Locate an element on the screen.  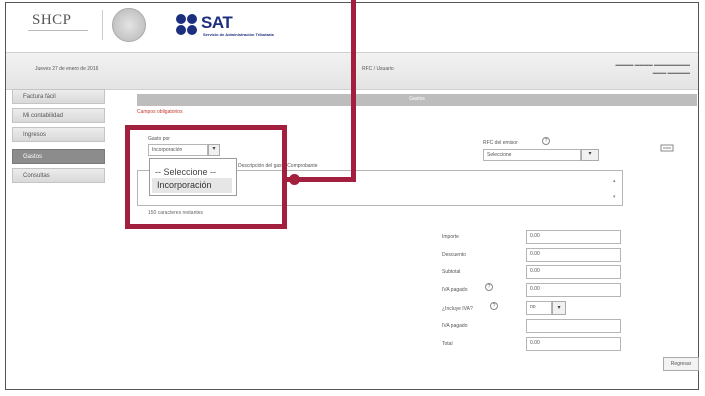
iva-pagado-2-label: IVA pagado is located at coordinates (455, 326).